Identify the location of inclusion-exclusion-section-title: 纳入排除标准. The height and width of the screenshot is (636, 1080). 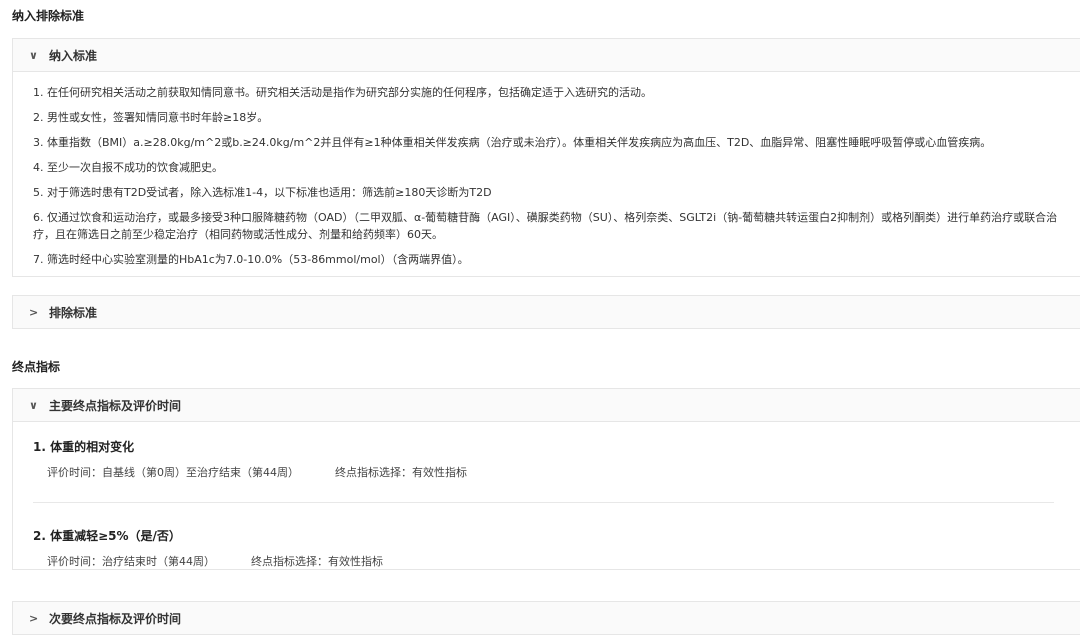
(48, 16).